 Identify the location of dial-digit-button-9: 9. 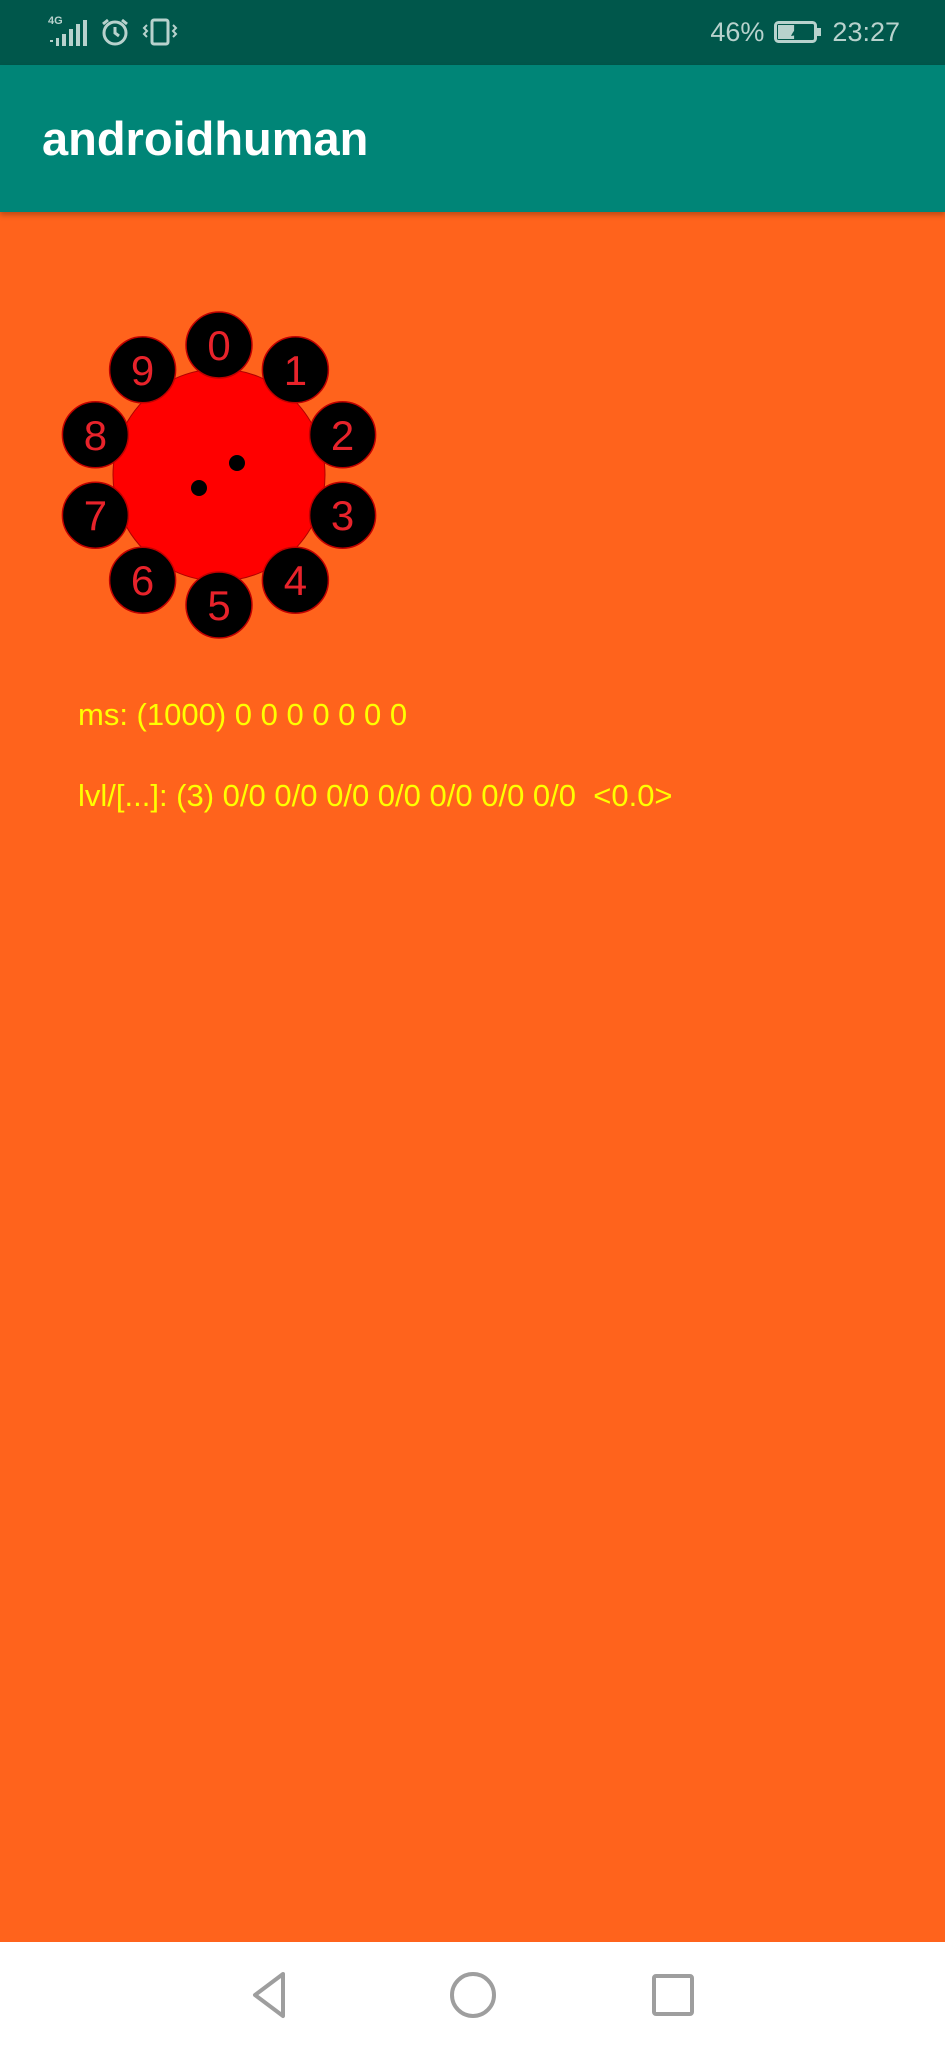
(142, 370).